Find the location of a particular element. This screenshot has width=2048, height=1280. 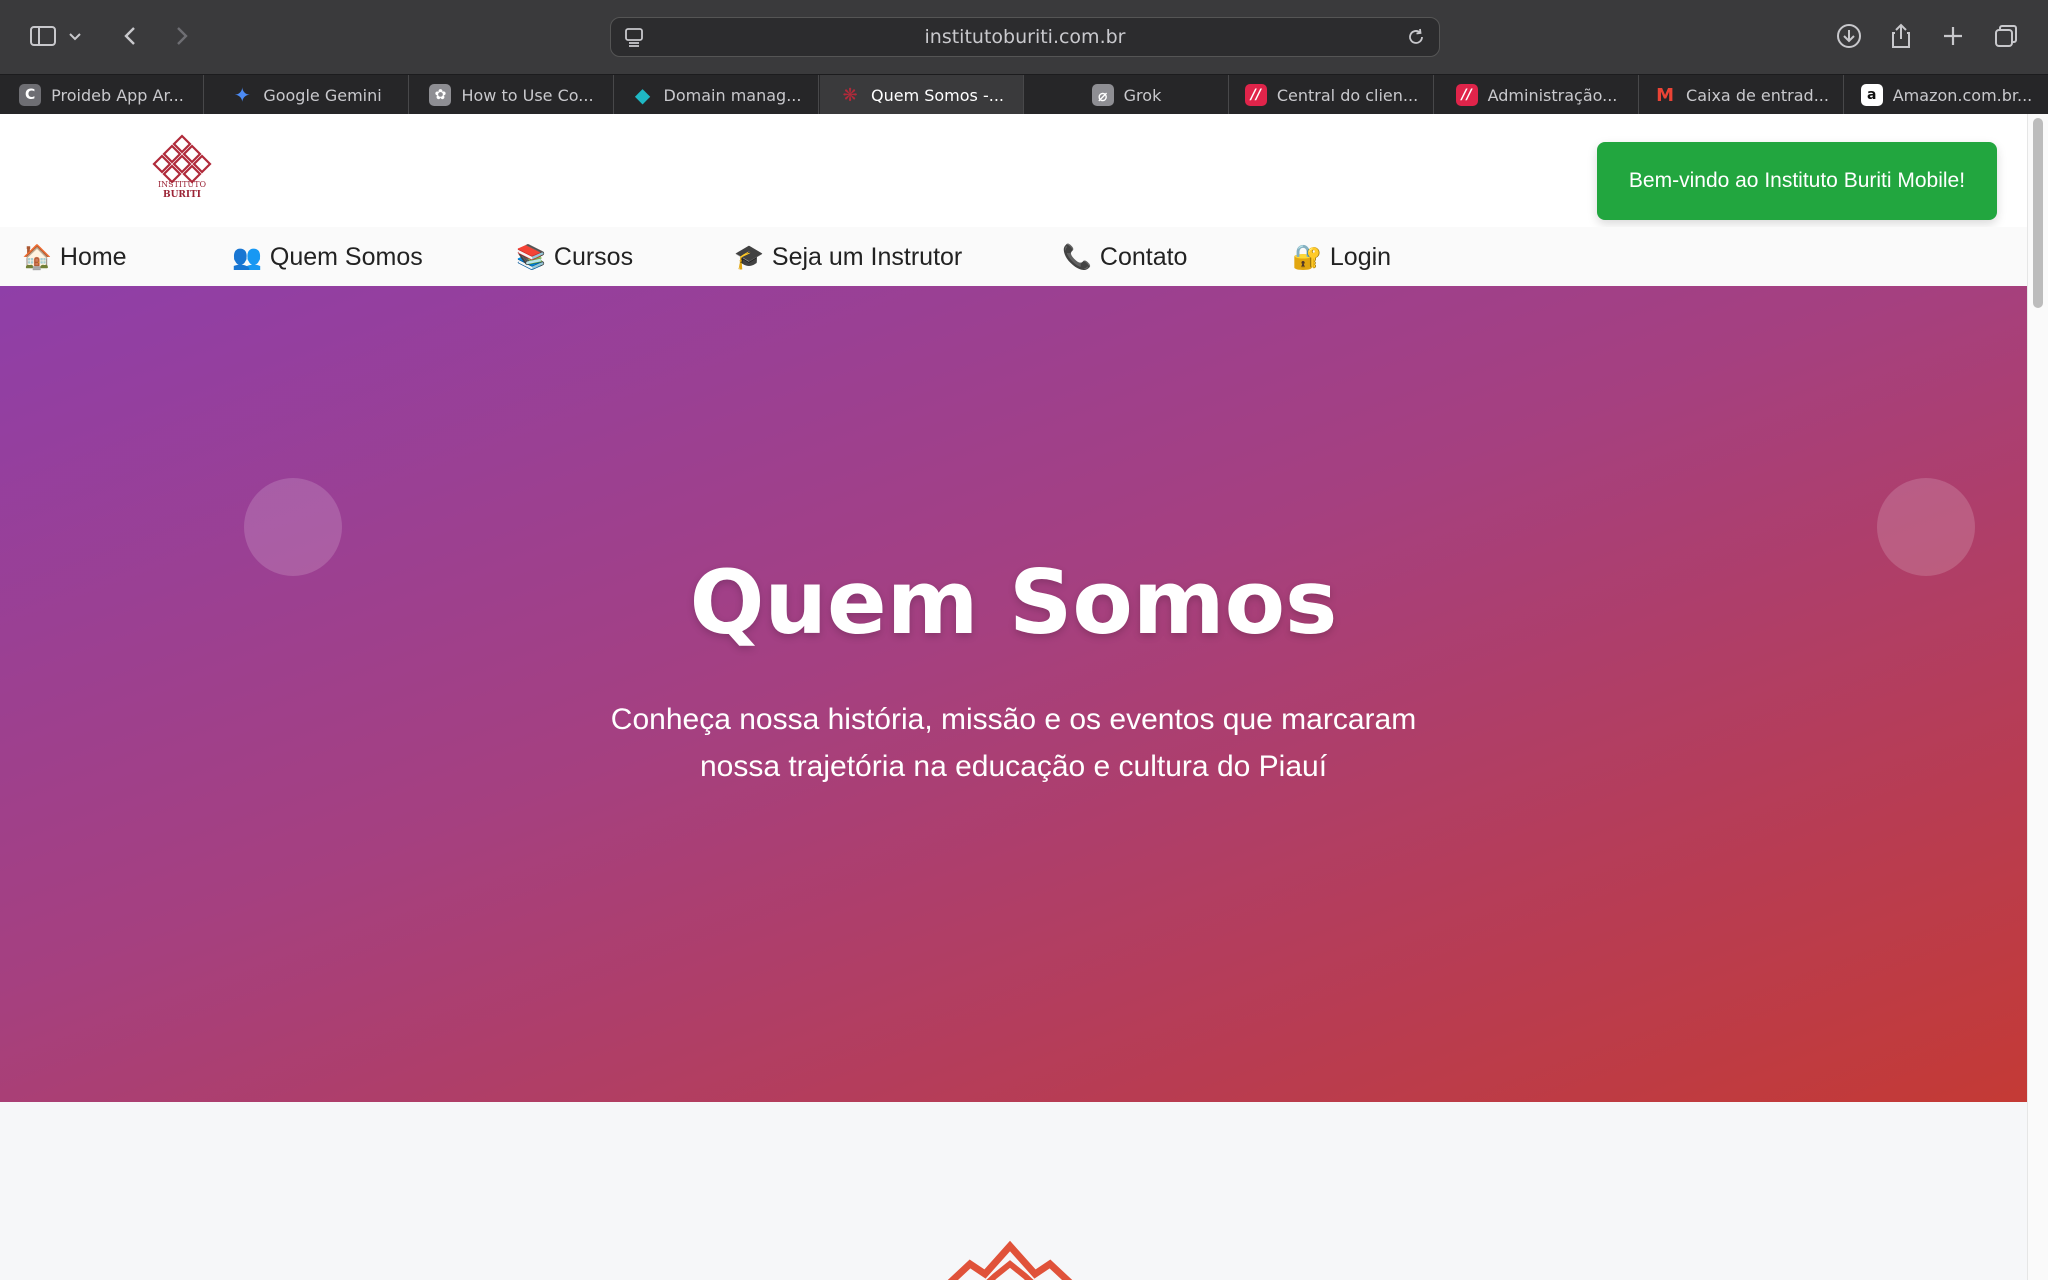

nav-item-contato: 📞 Contato is located at coordinates (1124, 257).